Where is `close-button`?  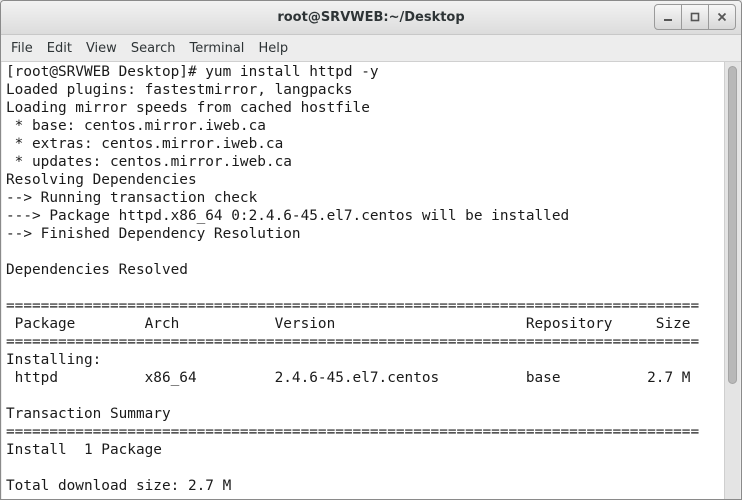
close-button is located at coordinates (722, 17).